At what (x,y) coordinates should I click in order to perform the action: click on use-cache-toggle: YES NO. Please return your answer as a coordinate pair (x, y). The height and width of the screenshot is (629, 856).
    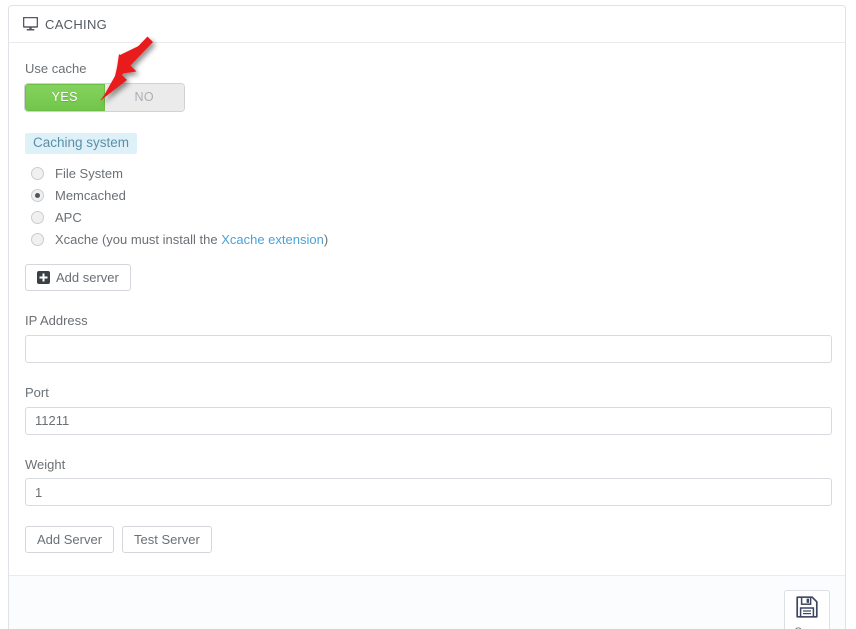
    Looking at the image, I should click on (104, 97).